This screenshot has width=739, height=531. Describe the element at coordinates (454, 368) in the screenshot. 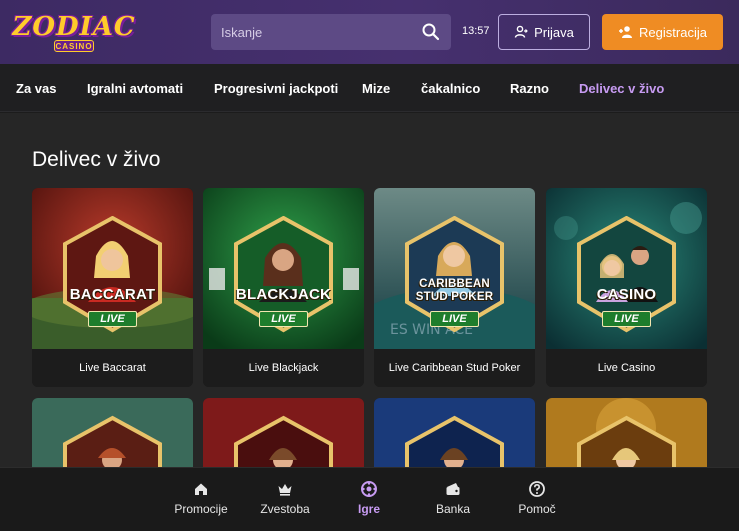

I see `game-title: Live Caribbean Stud Poker` at that location.